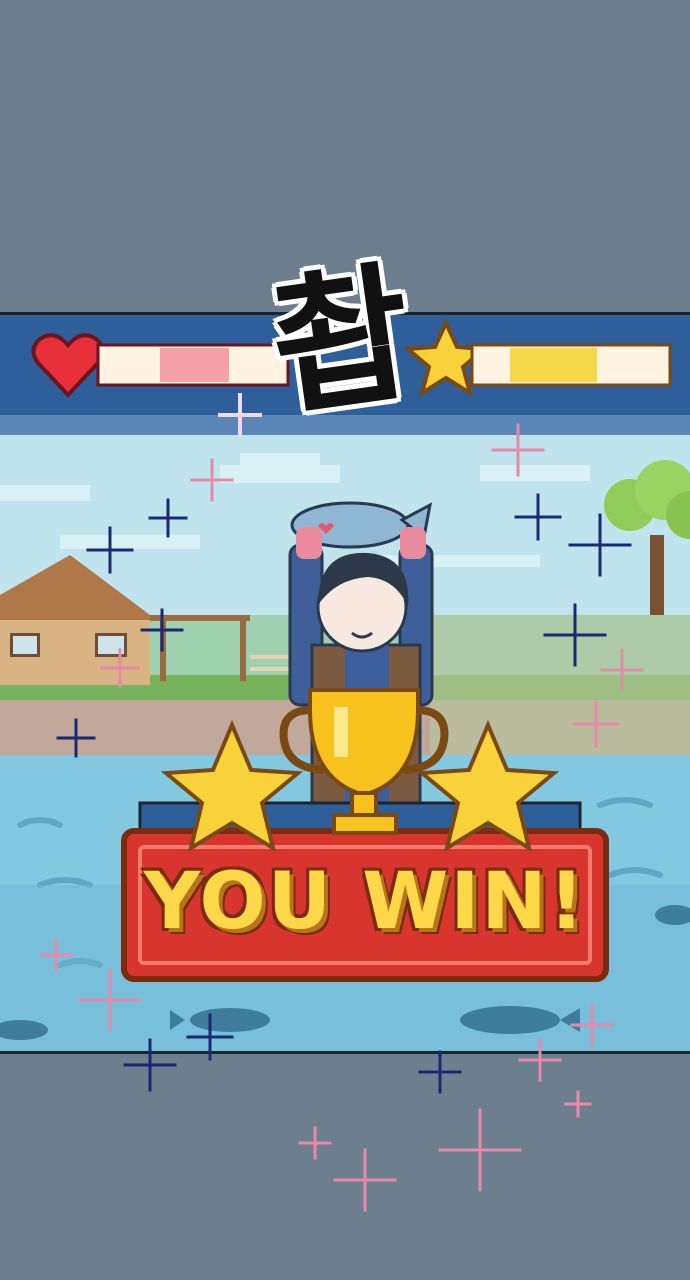 This screenshot has height=1280, width=690. What do you see at coordinates (68, 365) in the screenshot?
I see `heart-icon` at bounding box center [68, 365].